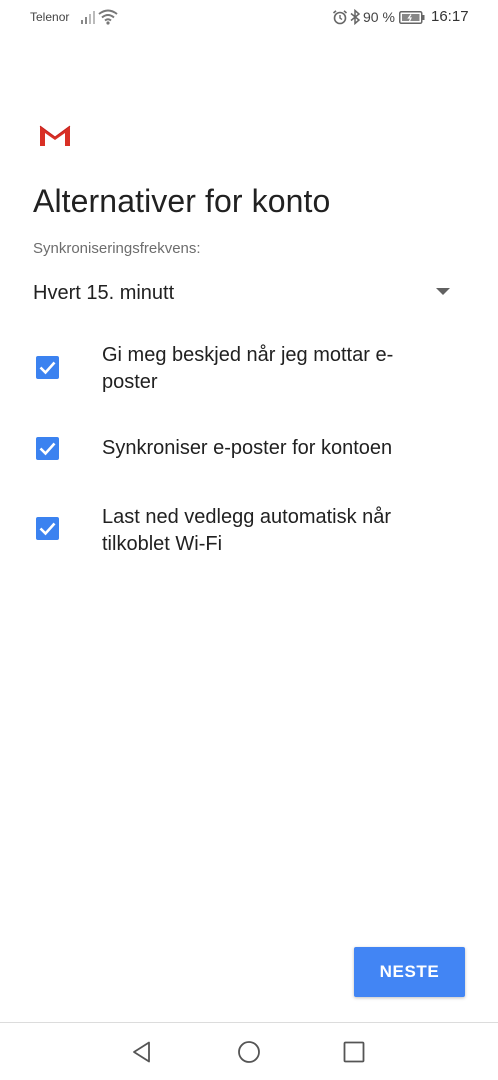 This screenshot has width=498, height=1080. What do you see at coordinates (182, 201) in the screenshot?
I see `page-title: Alternativer for konto` at bounding box center [182, 201].